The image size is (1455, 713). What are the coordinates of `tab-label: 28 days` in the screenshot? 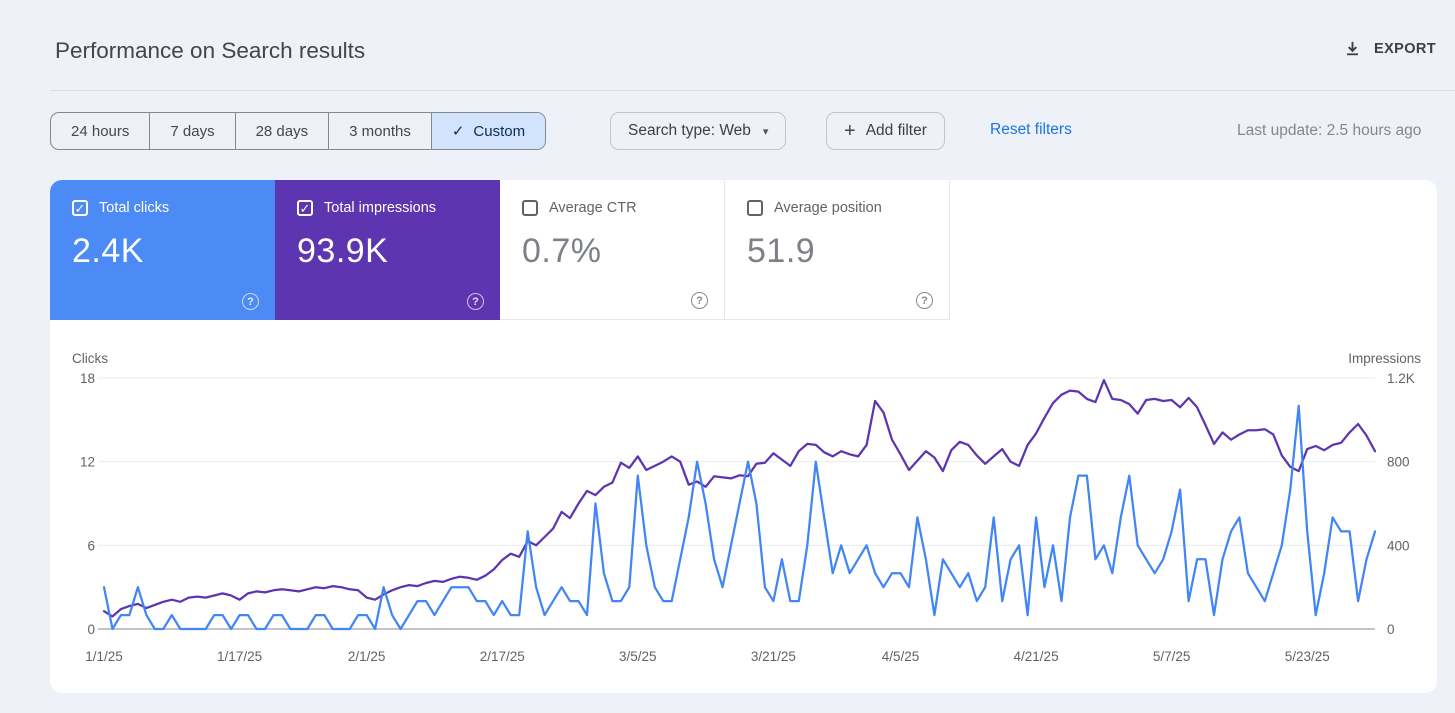 It's located at (282, 131).